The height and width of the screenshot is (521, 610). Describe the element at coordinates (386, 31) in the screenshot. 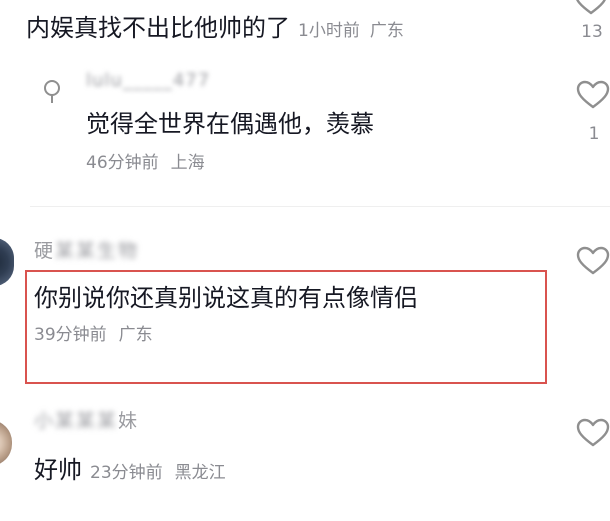

I see `comment-location: 广东` at that location.